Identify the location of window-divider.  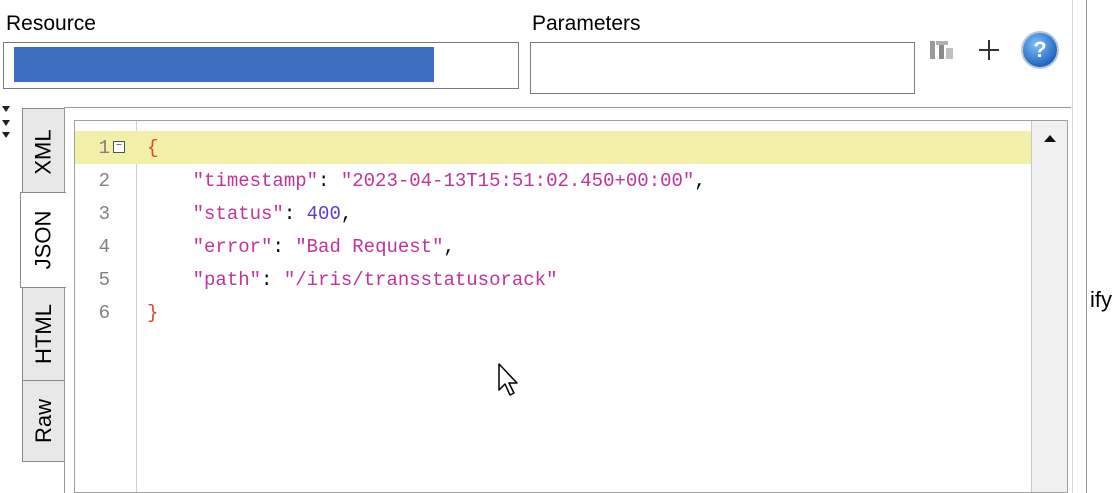
(1086, 246).